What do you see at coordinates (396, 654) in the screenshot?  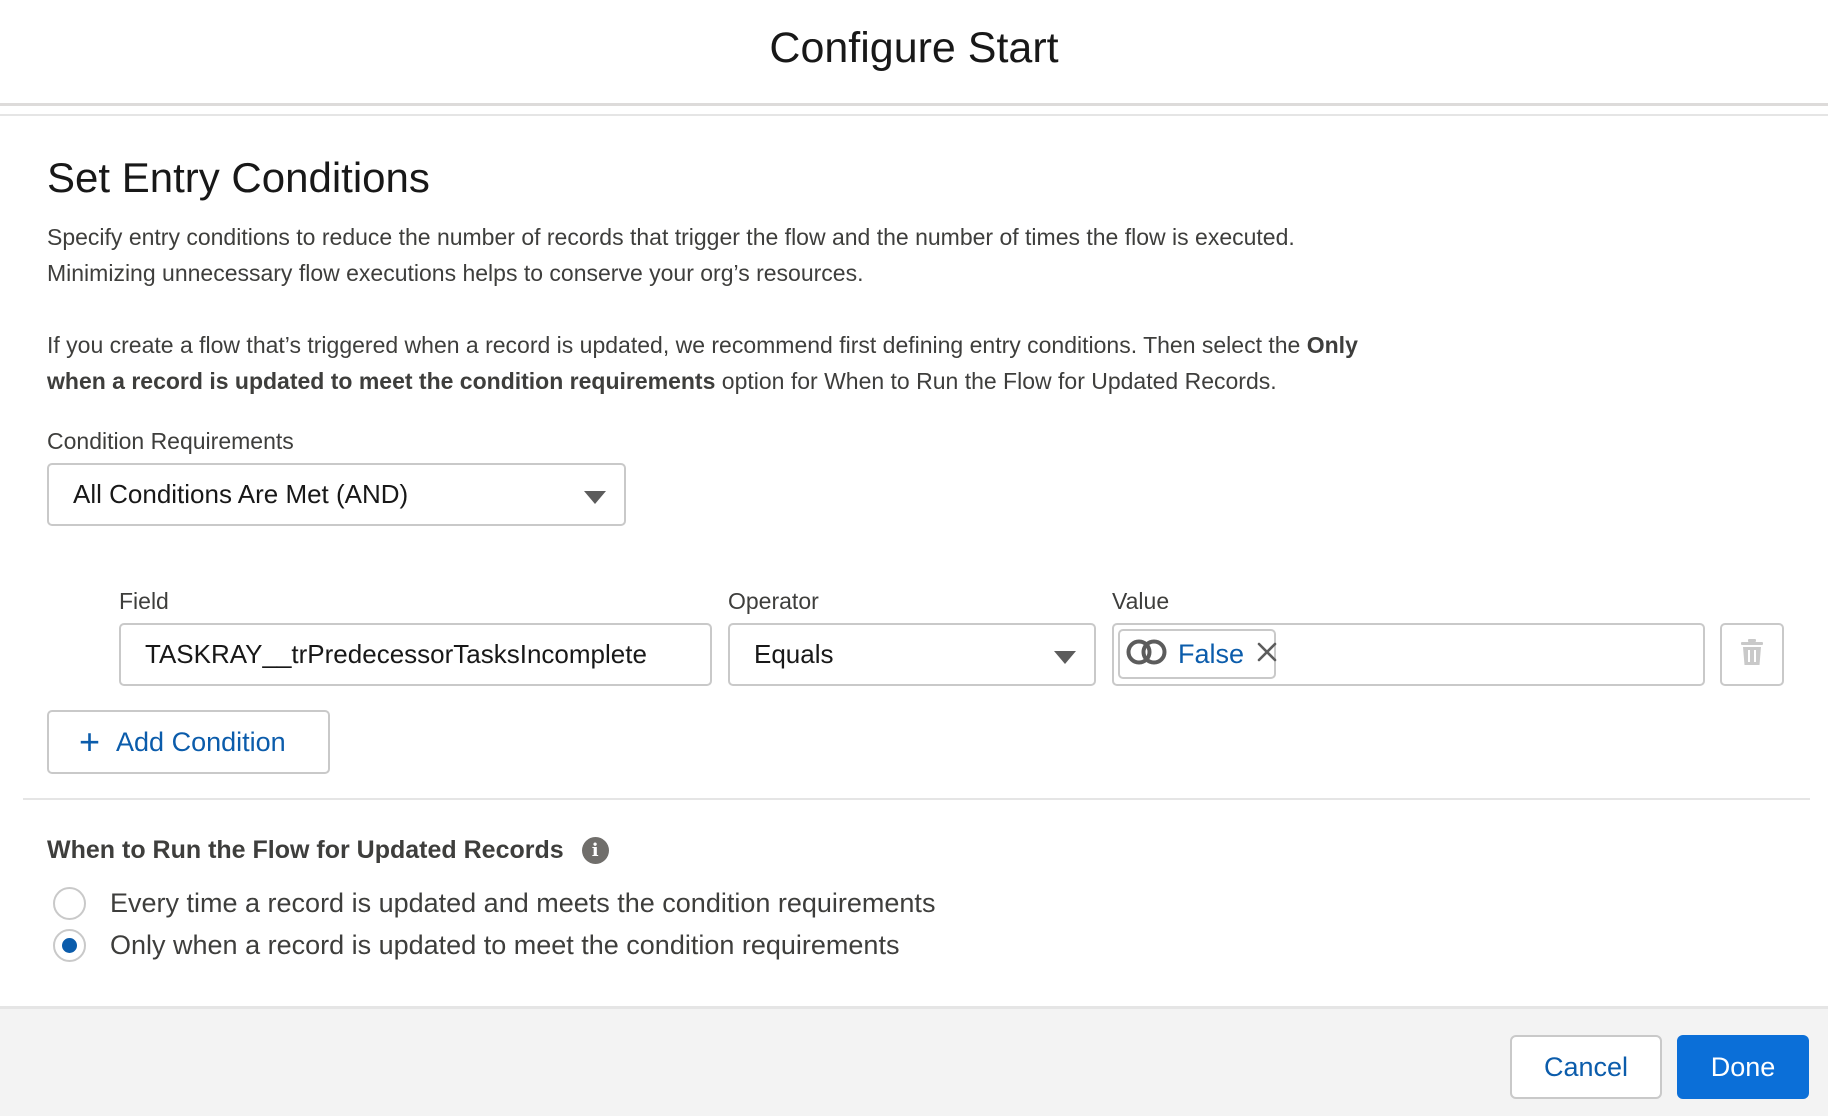 I see `field-value: TASKRAY__trPredecessorTasksIncomplete` at bounding box center [396, 654].